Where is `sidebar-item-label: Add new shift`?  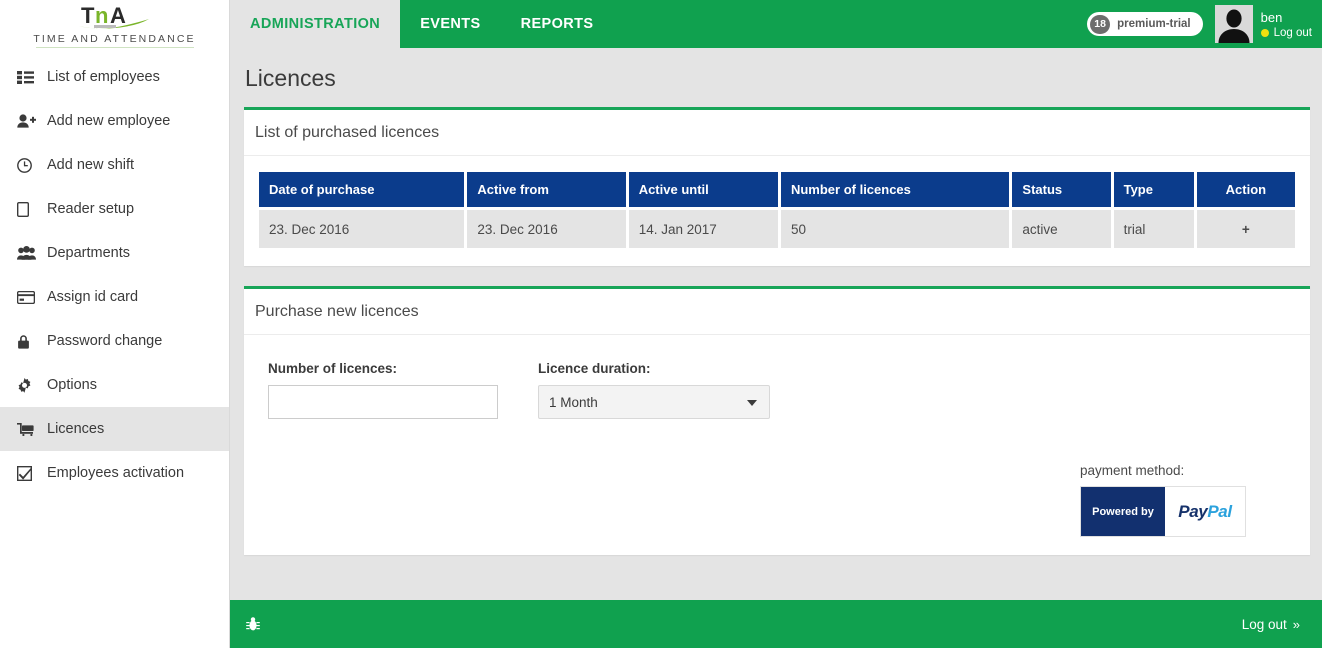 sidebar-item-label: Add new shift is located at coordinates (91, 164).